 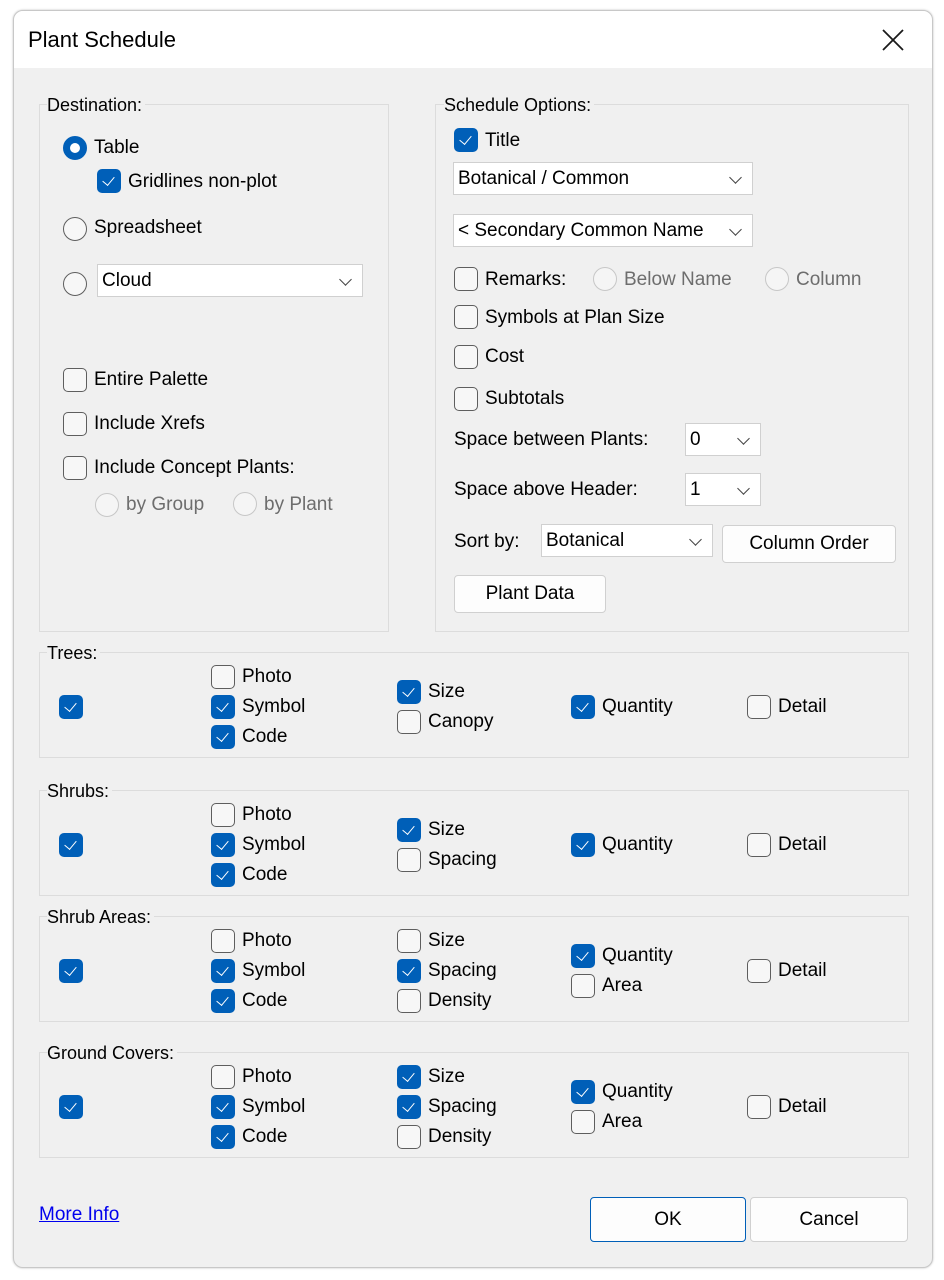 What do you see at coordinates (466, 357) in the screenshot?
I see `cost-checkbox` at bounding box center [466, 357].